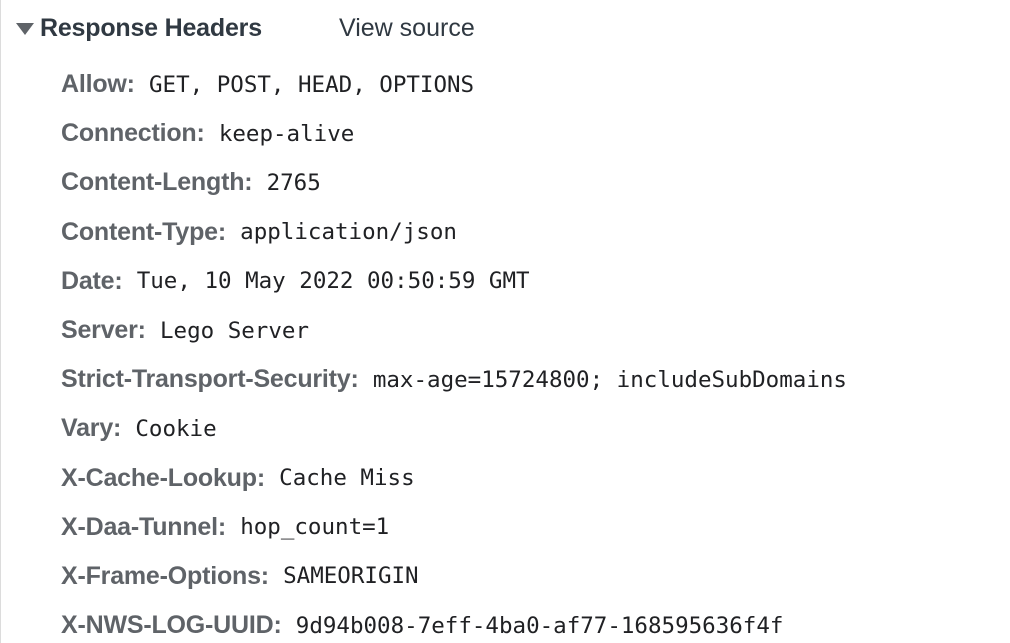  What do you see at coordinates (153, 182) in the screenshot?
I see `header-name: Content-Length` at bounding box center [153, 182].